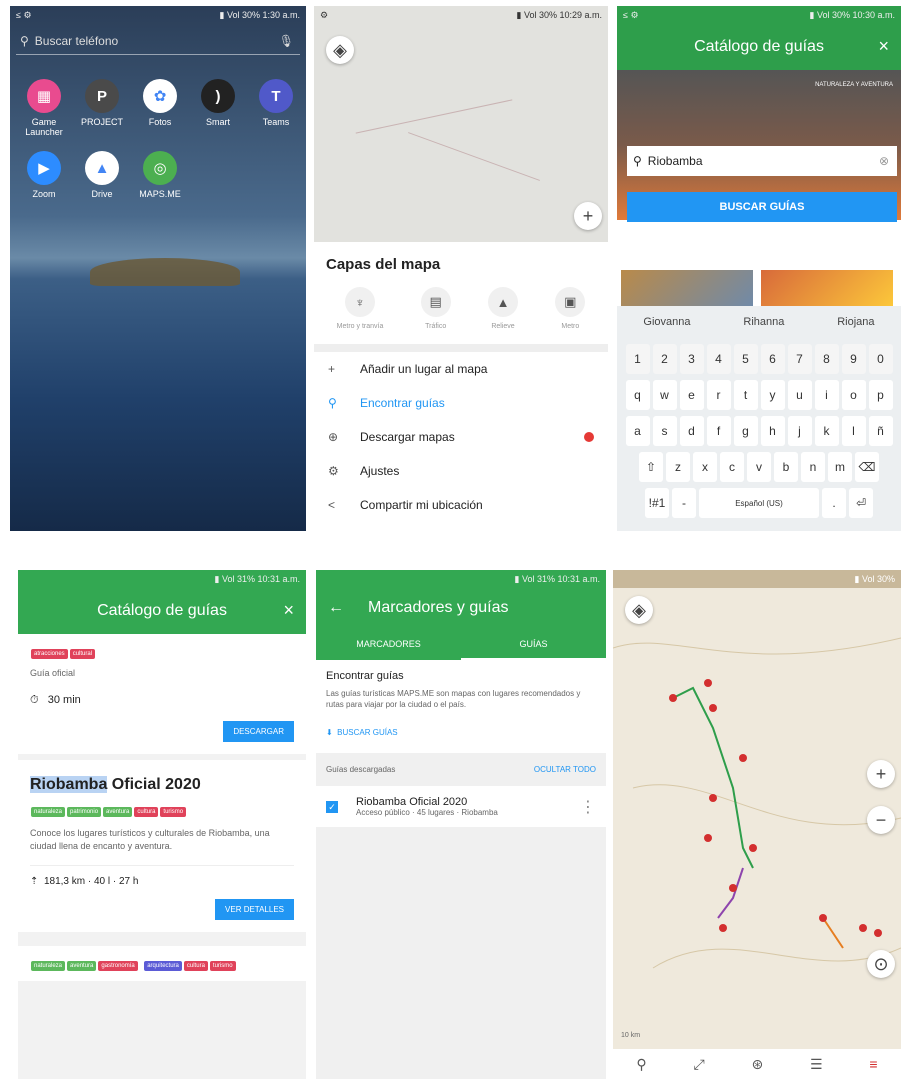 This screenshot has height=1079, width=901. What do you see at coordinates (664, 431) in the screenshot?
I see `keyboard-key: s` at bounding box center [664, 431].